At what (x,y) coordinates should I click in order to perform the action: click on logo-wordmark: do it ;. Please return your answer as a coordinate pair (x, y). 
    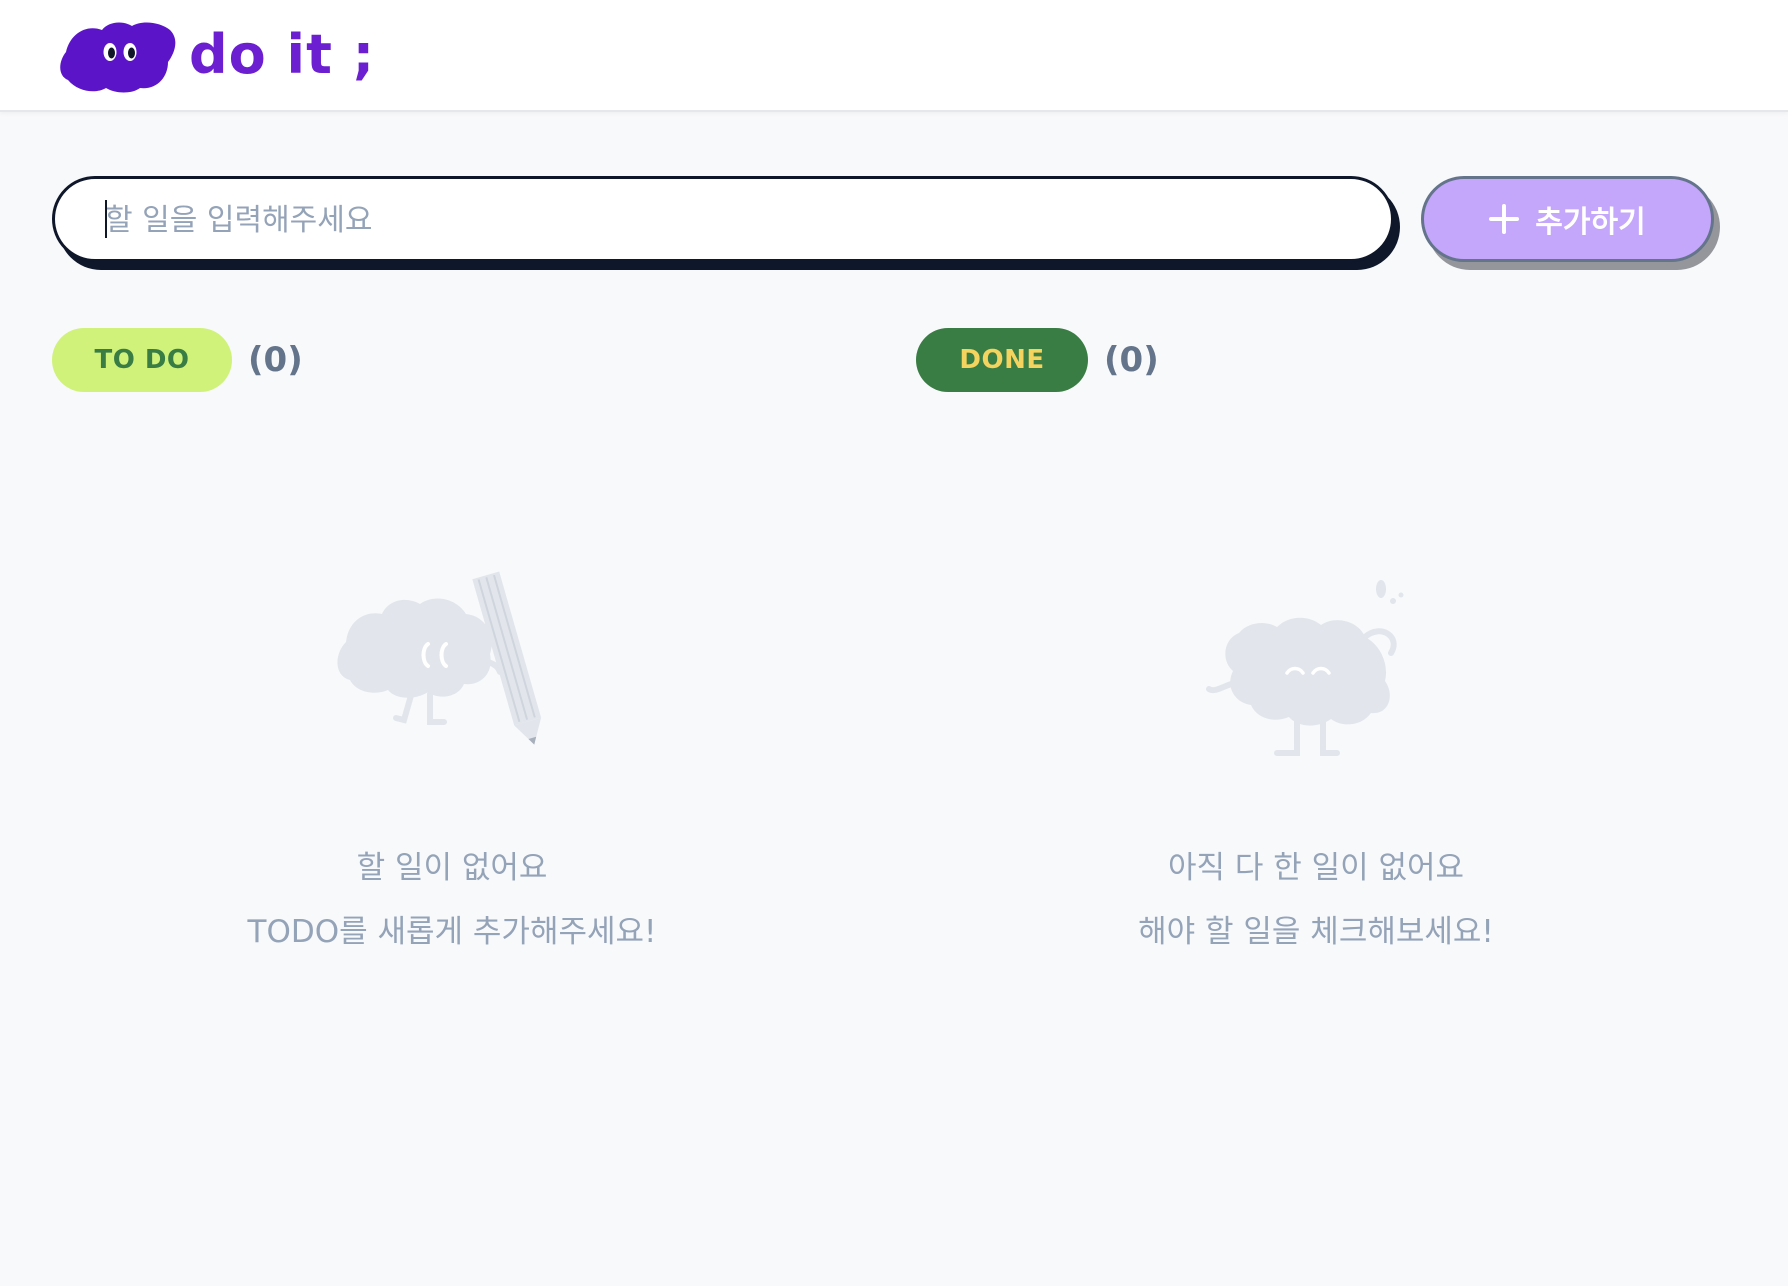
    Looking at the image, I should click on (282, 54).